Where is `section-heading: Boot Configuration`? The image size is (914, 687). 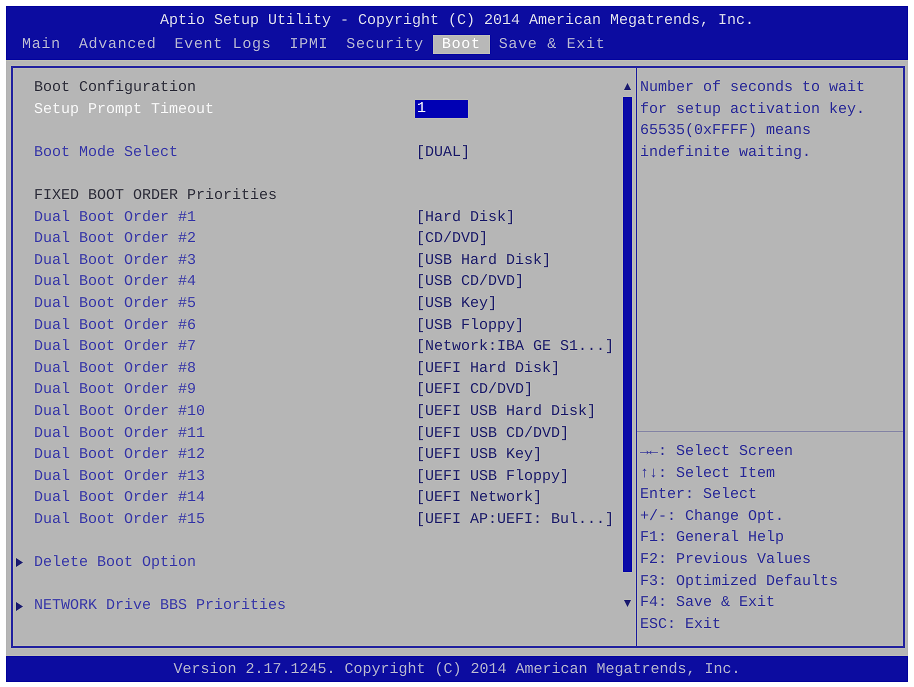 section-heading: Boot Configuration is located at coordinates (115, 88).